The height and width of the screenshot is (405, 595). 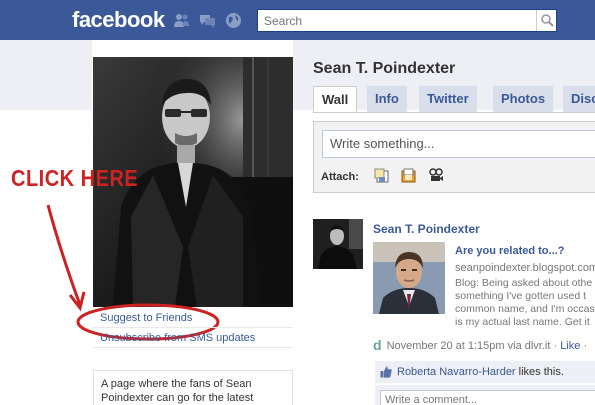 I want to click on search-magnifier-icon, so click(x=547, y=20).